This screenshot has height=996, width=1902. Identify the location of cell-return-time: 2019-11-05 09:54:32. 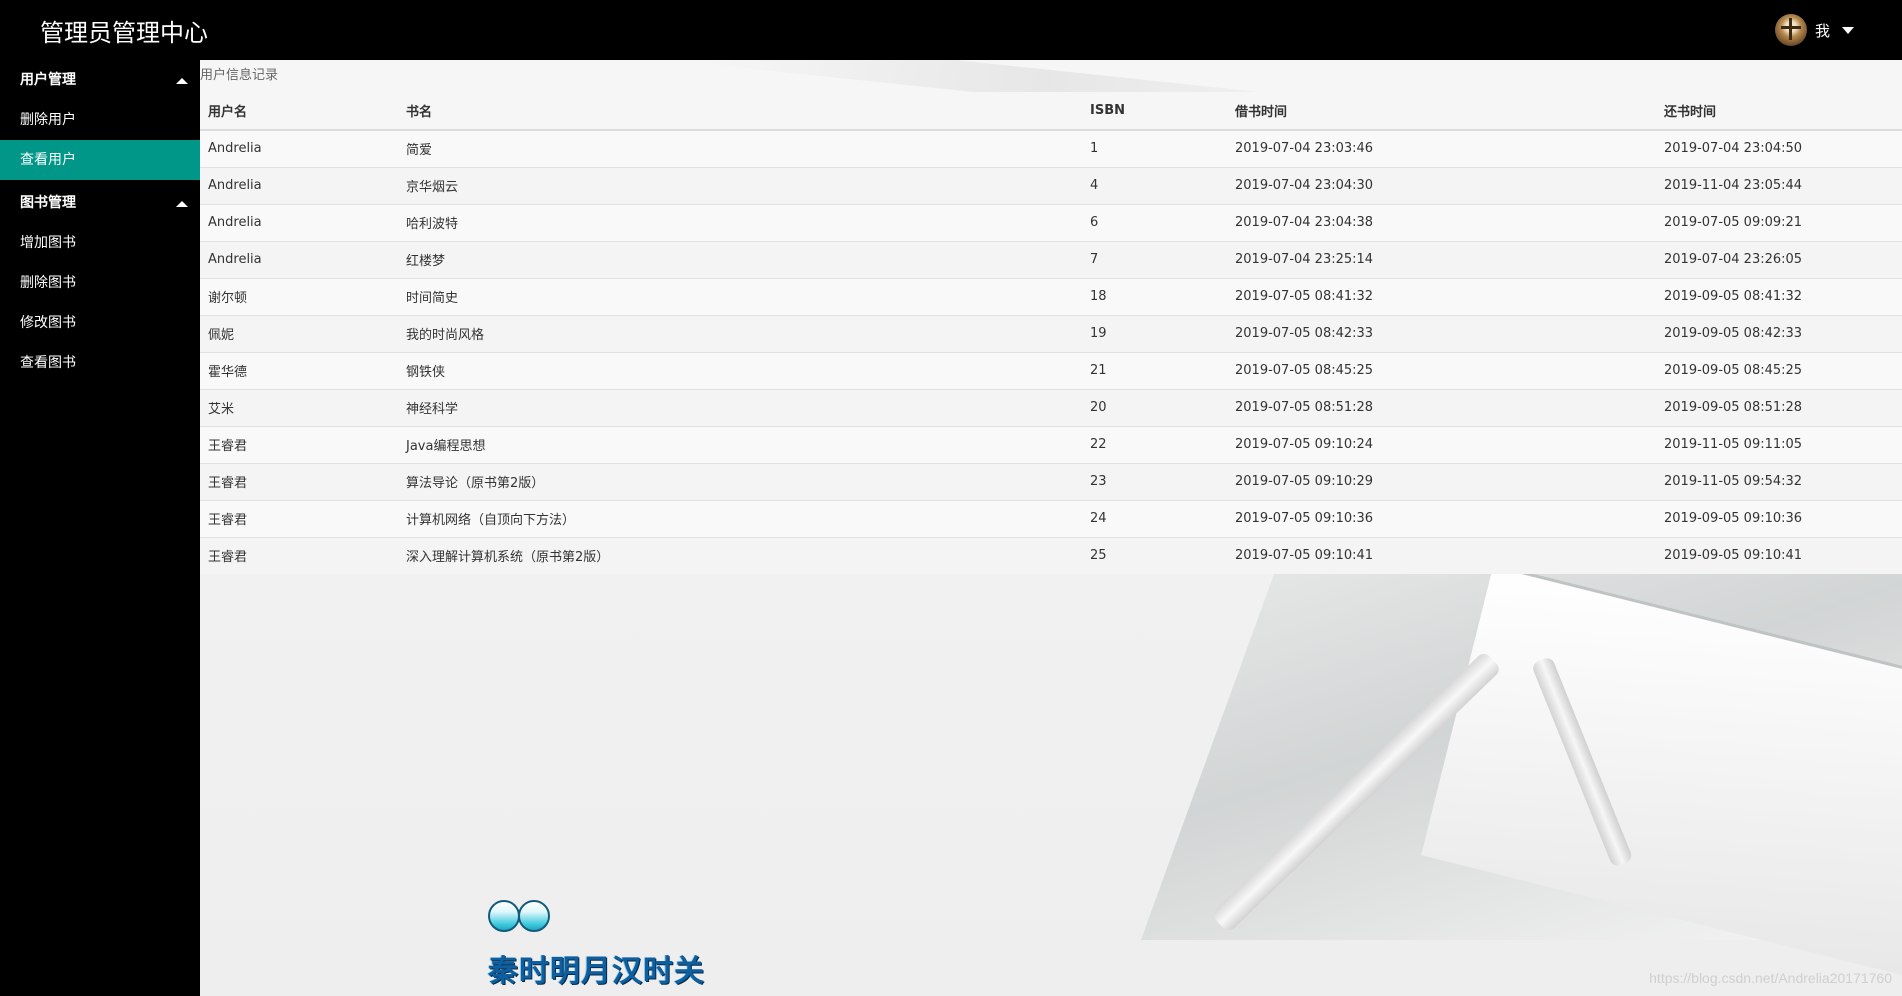
(1779, 481).